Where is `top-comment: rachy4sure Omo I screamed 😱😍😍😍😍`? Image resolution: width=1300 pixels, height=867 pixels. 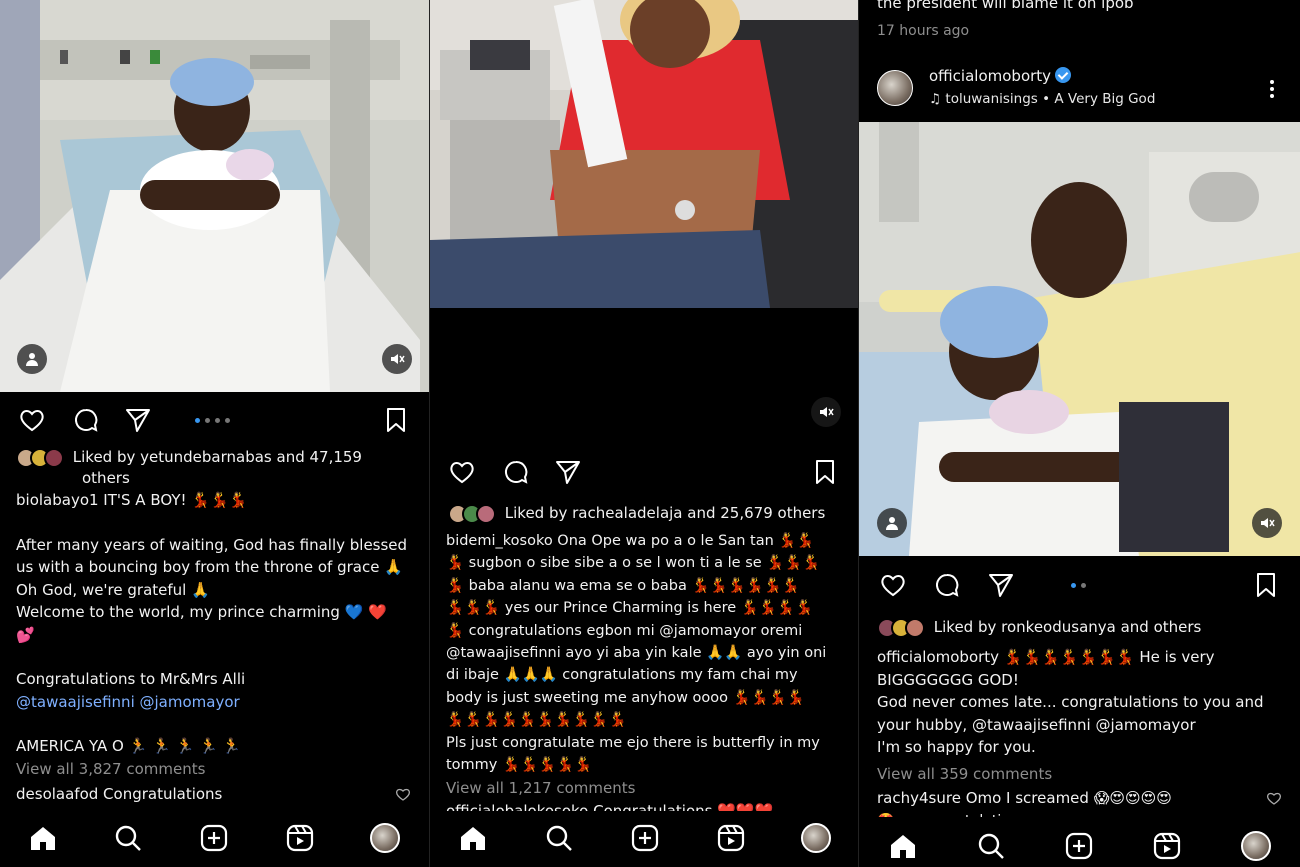
top-comment: rachy4sure Omo I screamed 😱😍😍😍😍 is located at coordinates (1024, 798).